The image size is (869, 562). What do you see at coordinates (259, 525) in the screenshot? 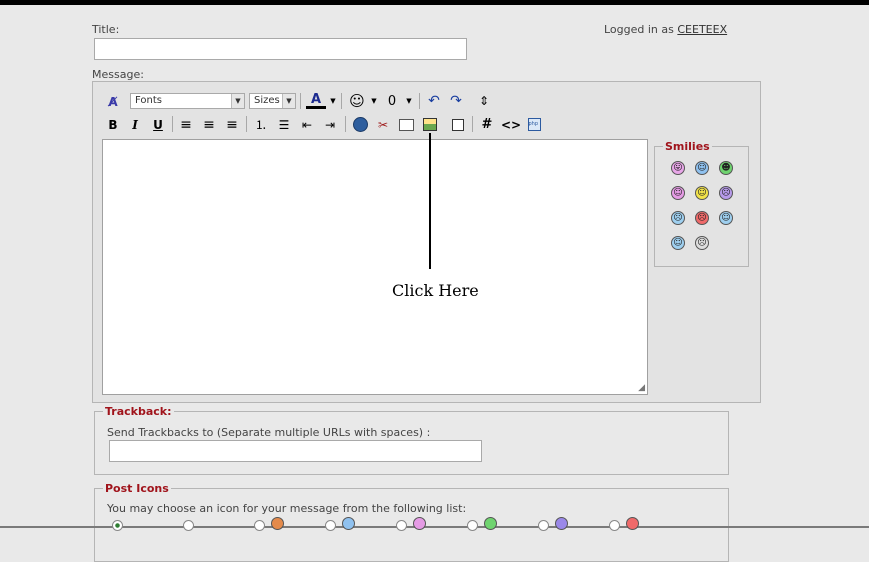
I see `post-icon-radio-thumbs` at bounding box center [259, 525].